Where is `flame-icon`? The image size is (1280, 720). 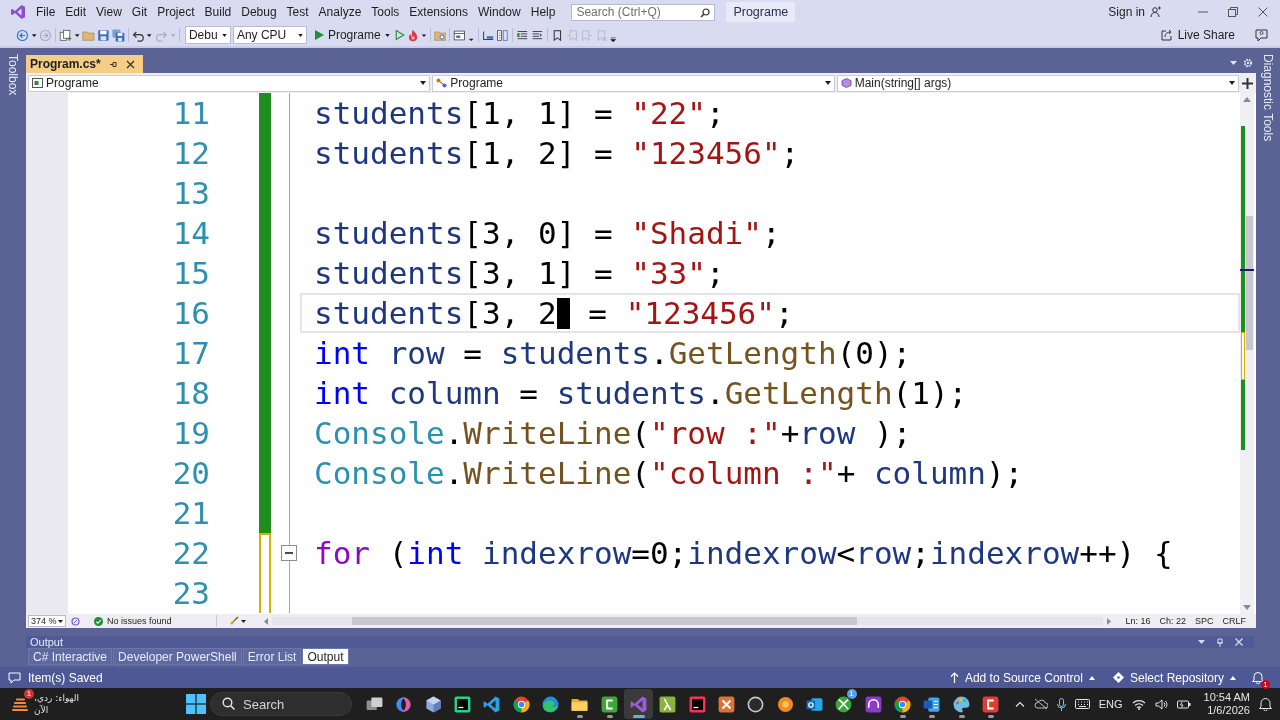
flame-icon is located at coordinates (412, 35).